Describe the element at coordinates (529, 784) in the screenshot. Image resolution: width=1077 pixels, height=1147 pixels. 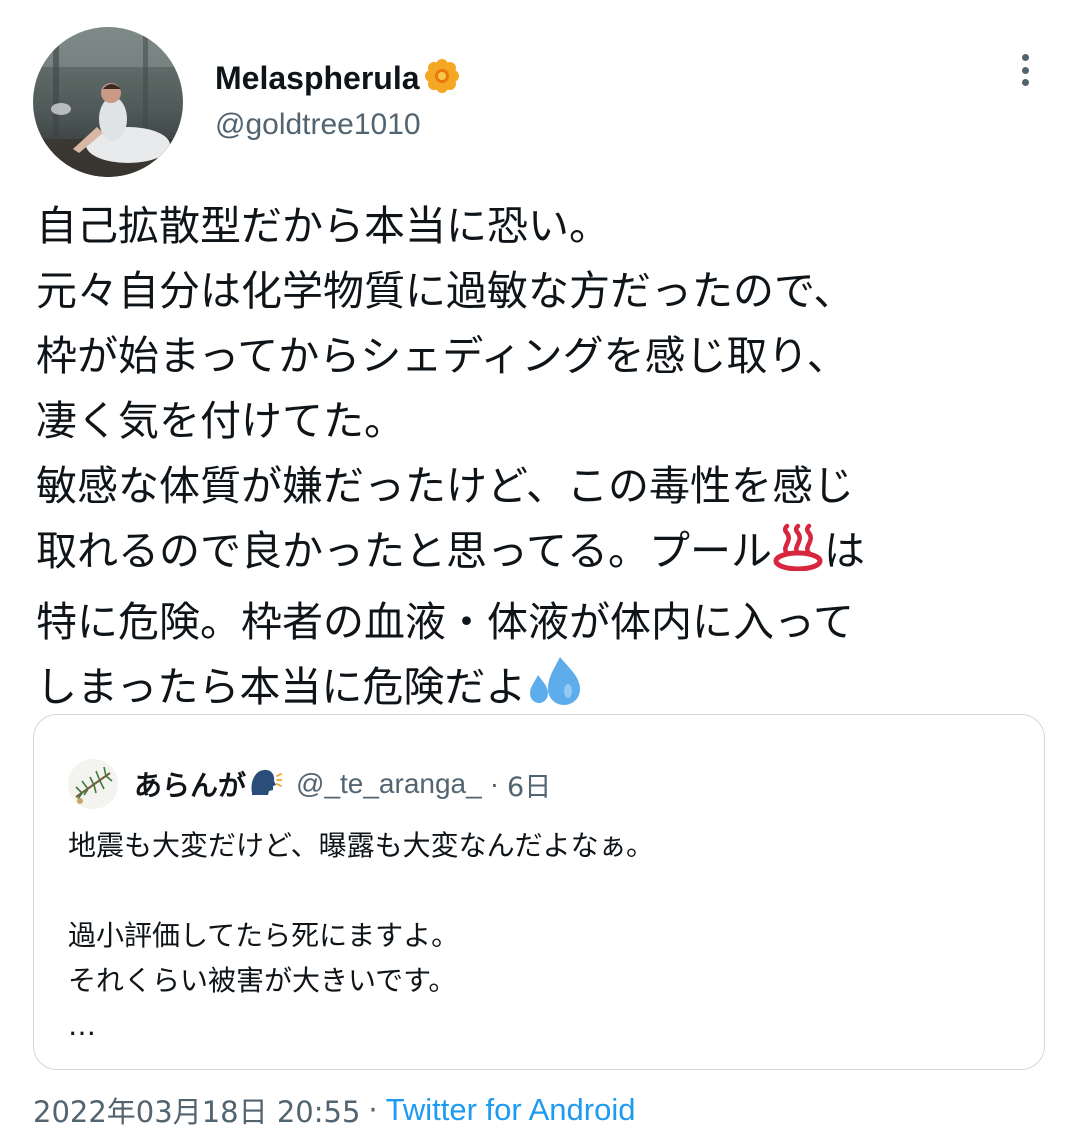
I see `quoted-timestamp: 6日` at that location.